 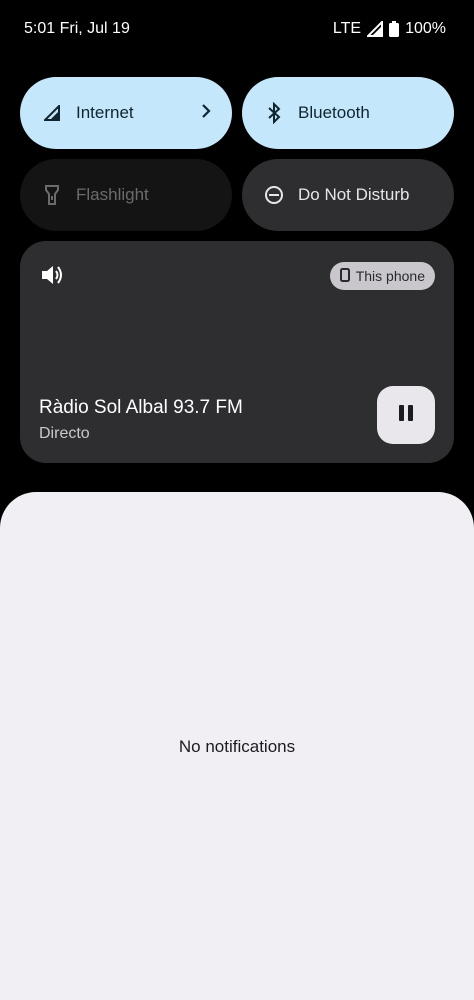 What do you see at coordinates (52, 195) in the screenshot?
I see `flashlight-icon` at bounding box center [52, 195].